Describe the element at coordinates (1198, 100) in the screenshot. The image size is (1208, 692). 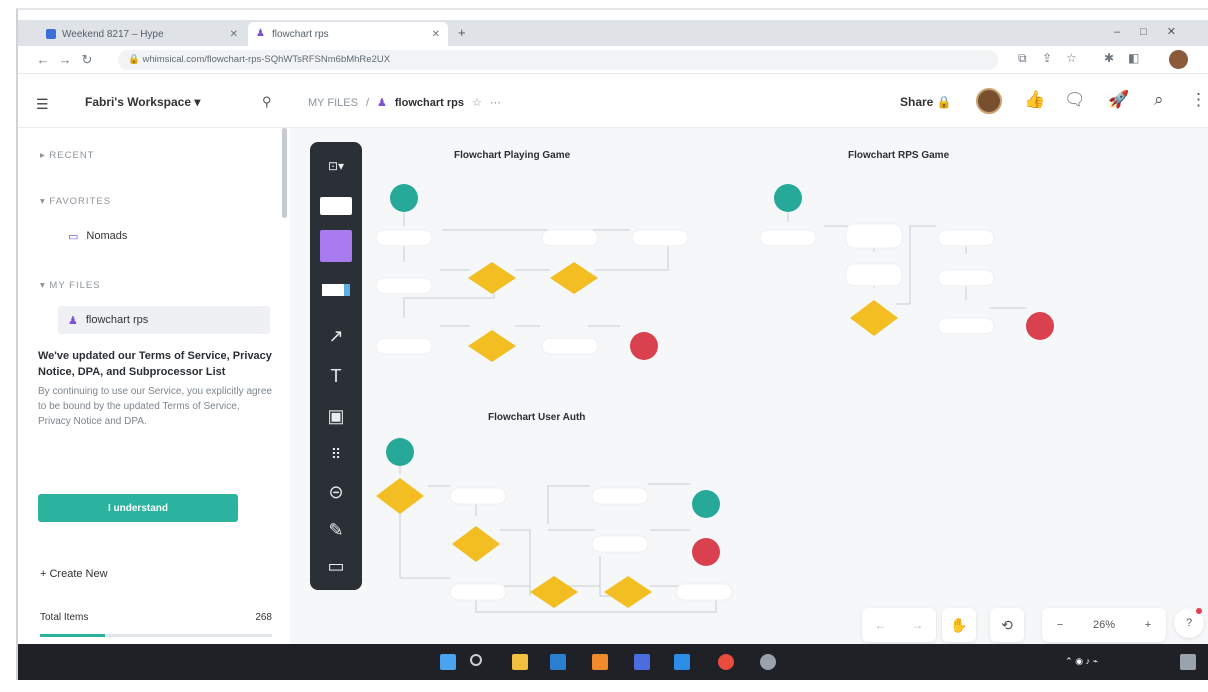
I see `more-icon: ⋮` at that location.